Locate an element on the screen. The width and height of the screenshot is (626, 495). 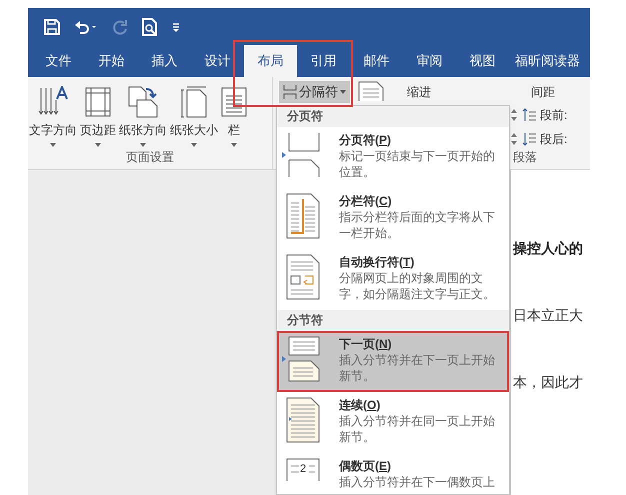
breaks-button: 分隔符 is located at coordinates (314, 92).